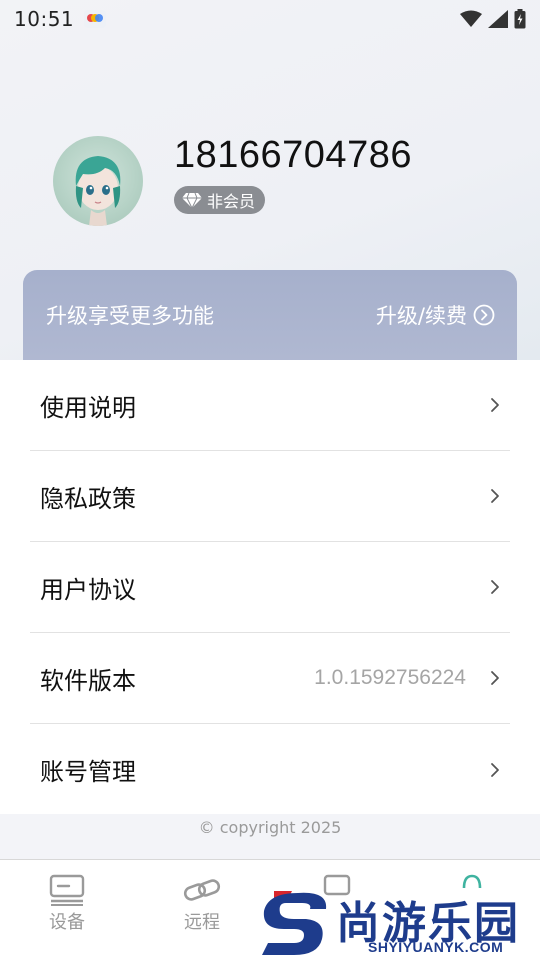 The image size is (540, 960). Describe the element at coordinates (270, 496) in the screenshot. I see `menu-item-privacy-policy: 隐私政策` at that location.